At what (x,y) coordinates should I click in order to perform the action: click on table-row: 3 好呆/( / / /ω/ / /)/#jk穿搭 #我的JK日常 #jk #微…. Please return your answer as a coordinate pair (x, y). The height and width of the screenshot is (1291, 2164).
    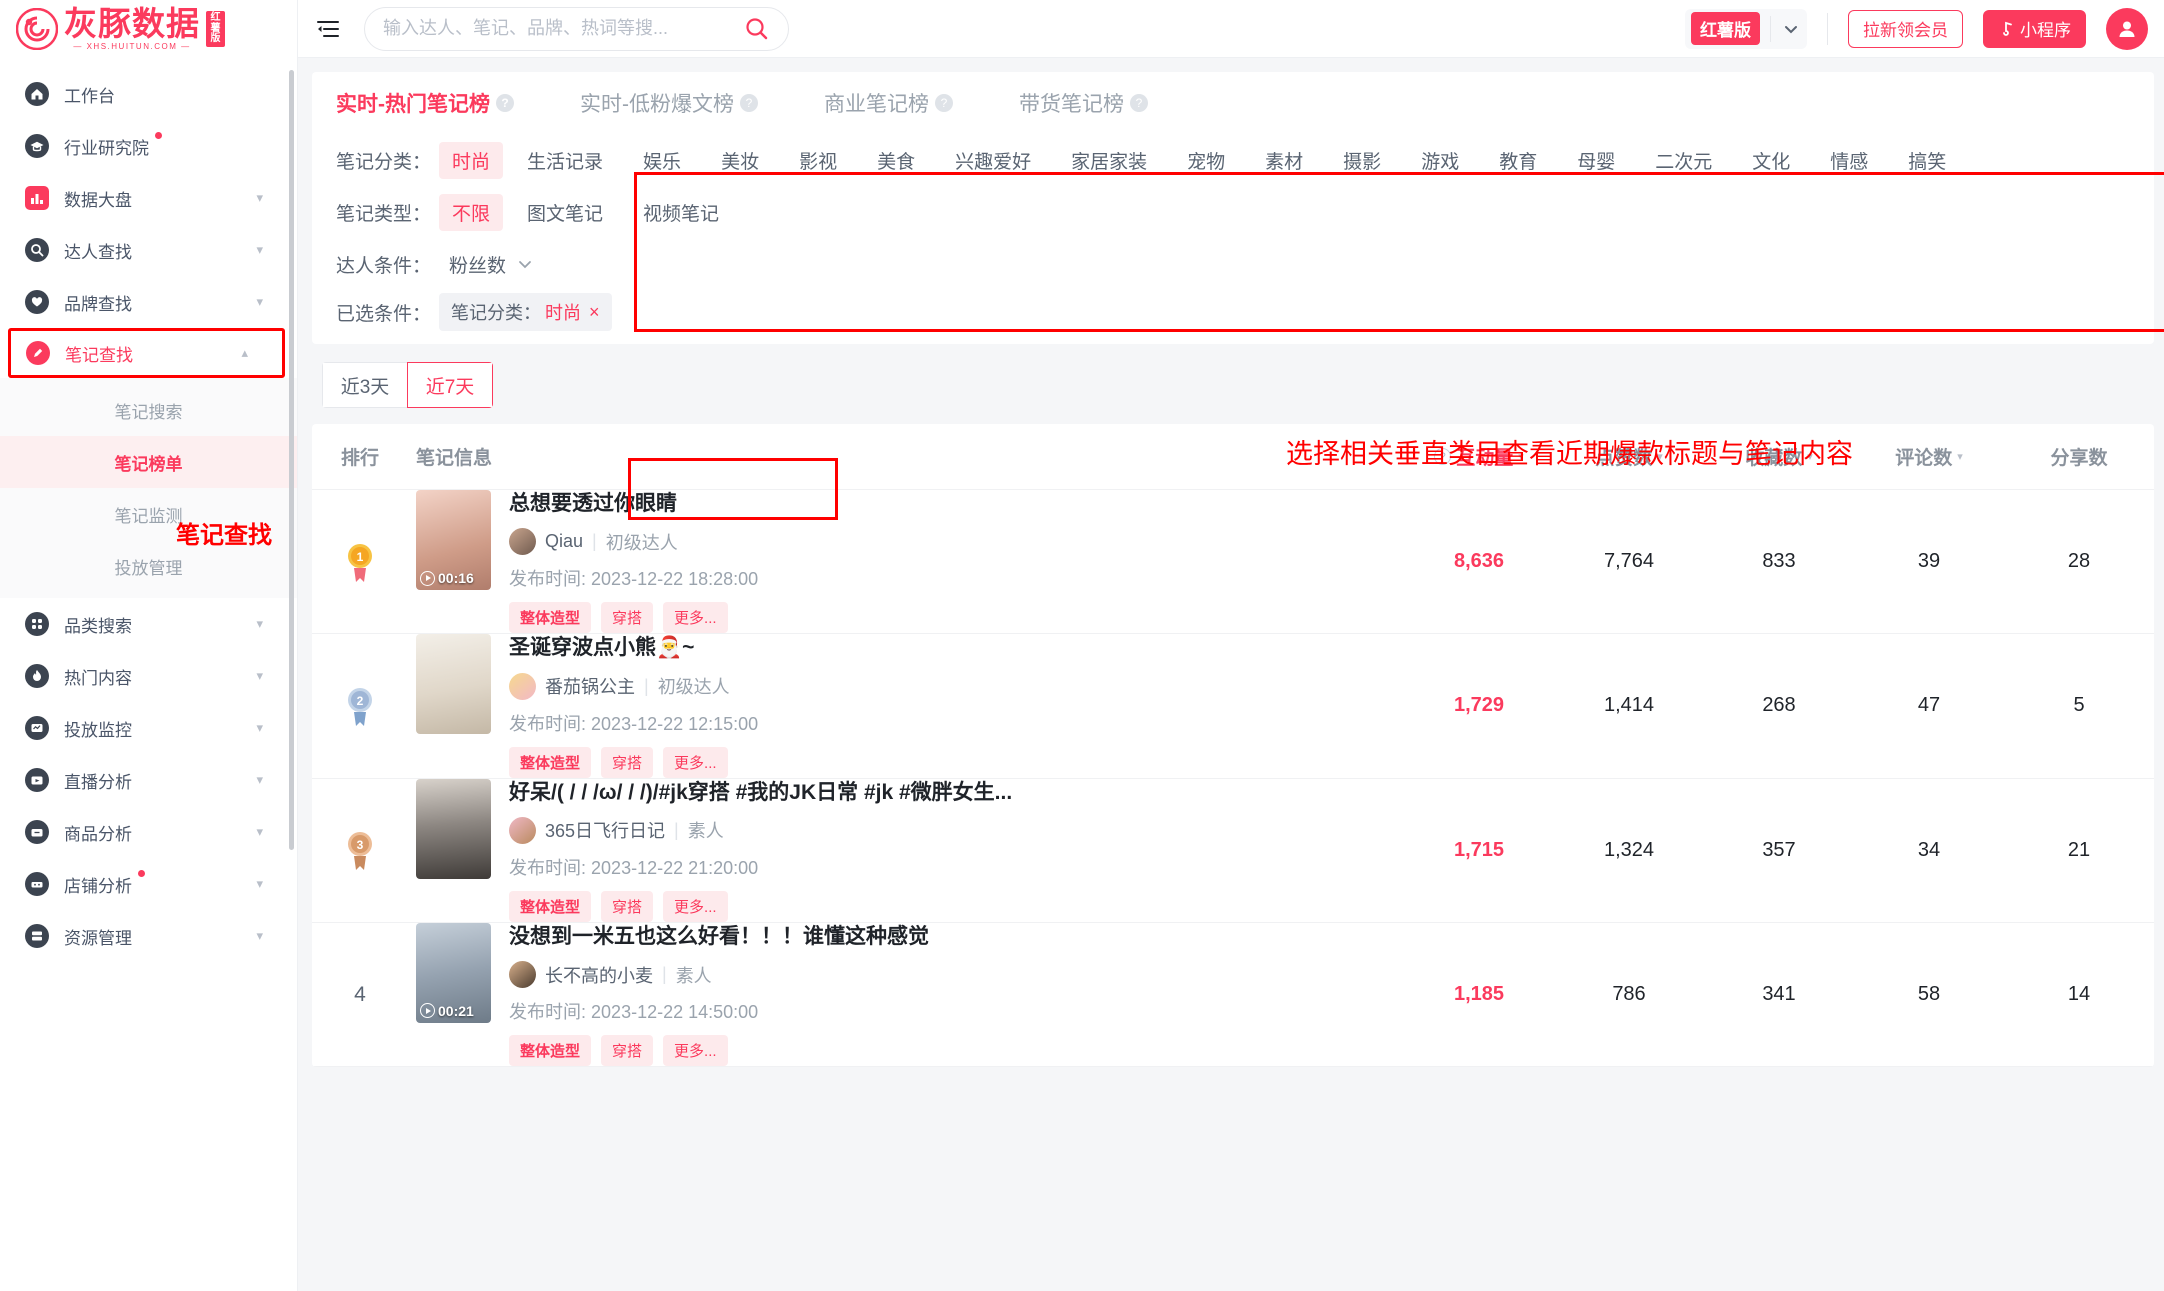
    Looking at the image, I should click on (1233, 850).